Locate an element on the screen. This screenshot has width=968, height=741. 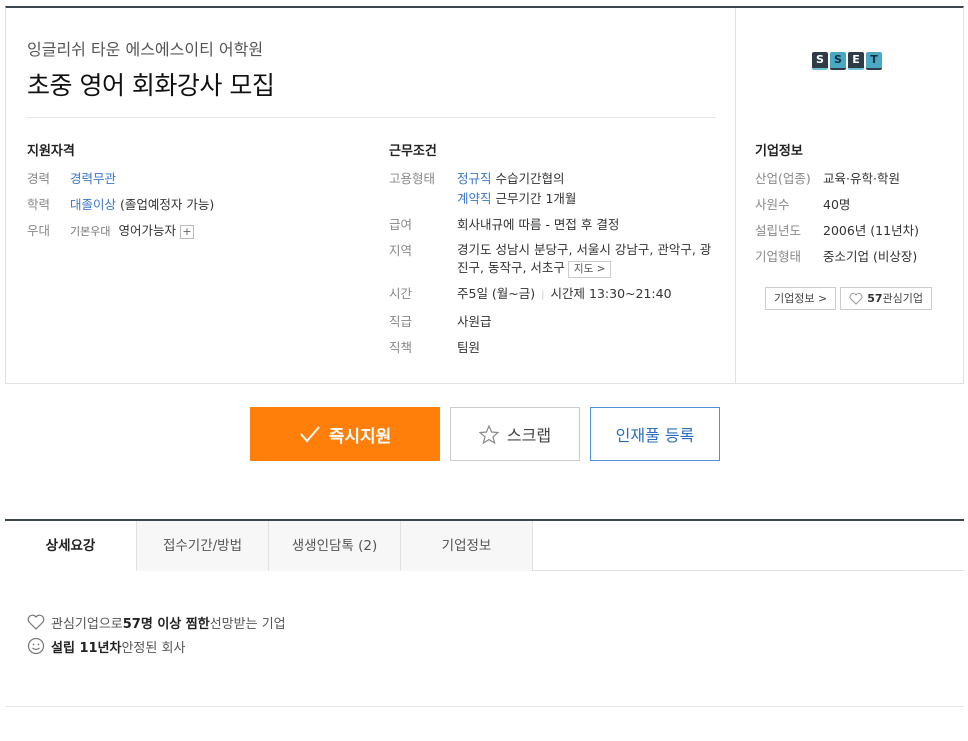
duty-row: 직책 팀원 is located at coordinates (554, 348).